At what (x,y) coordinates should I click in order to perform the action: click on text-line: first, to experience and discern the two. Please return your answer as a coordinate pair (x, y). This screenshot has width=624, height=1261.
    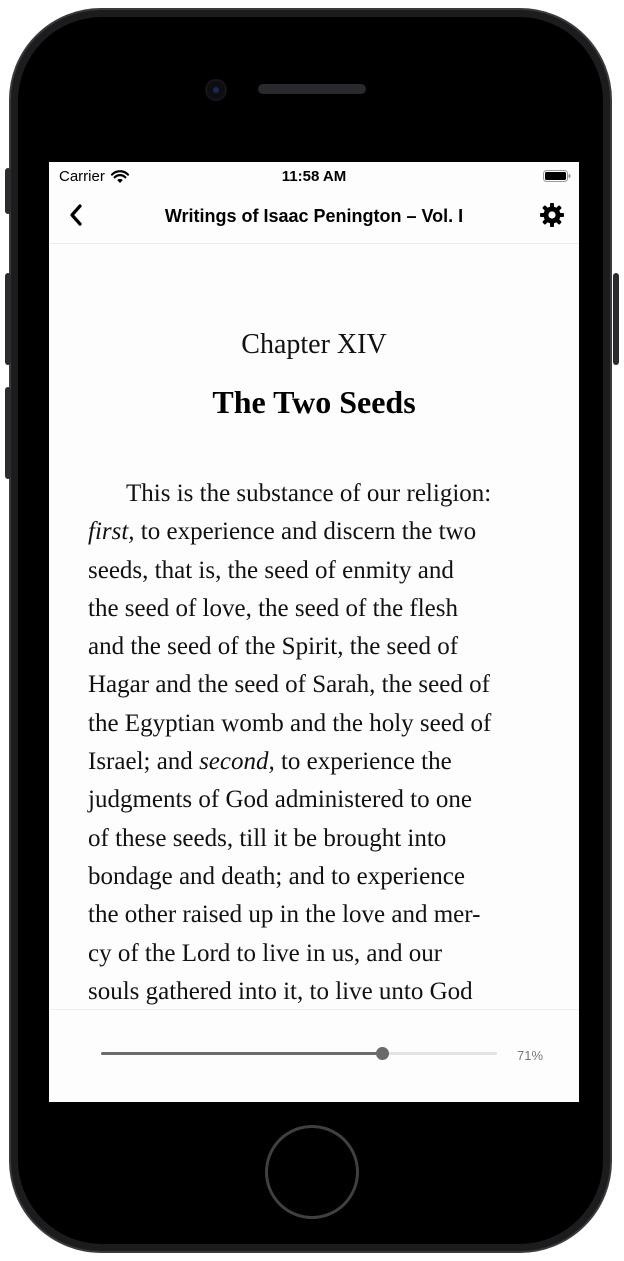
    Looking at the image, I should click on (318, 532).